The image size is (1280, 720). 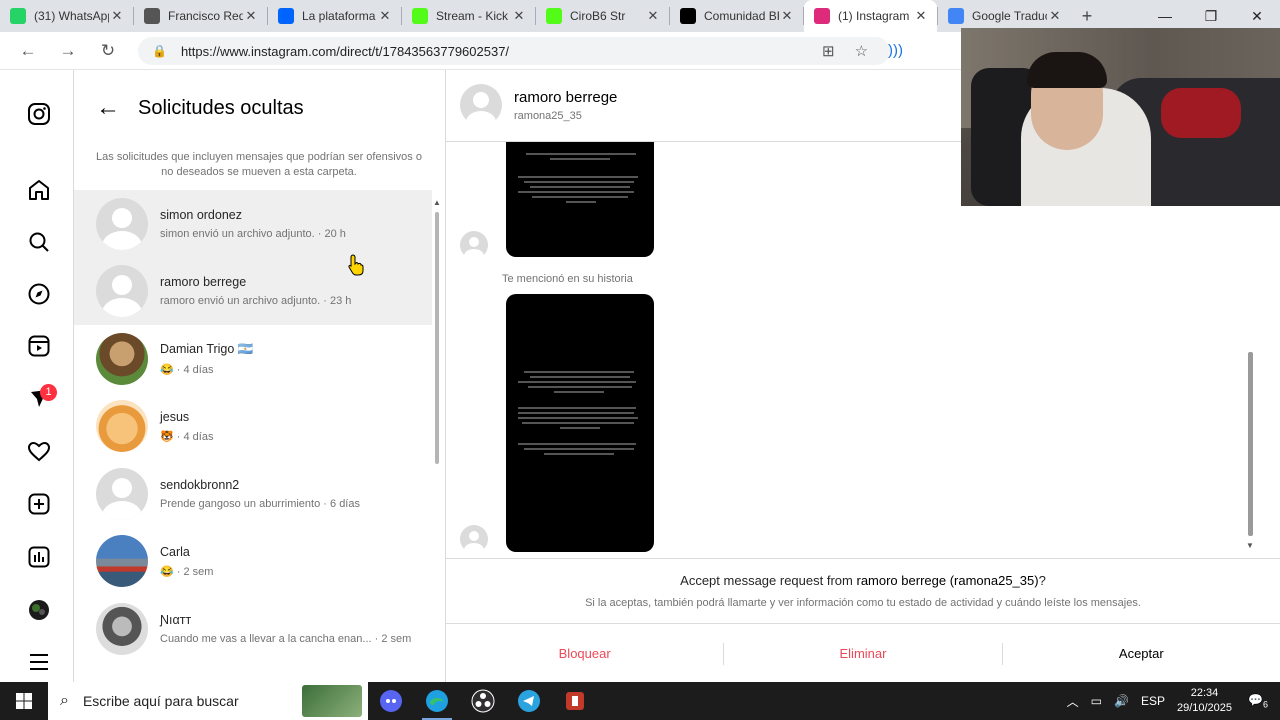 I want to click on chat-contact-username: ramona25_35, so click(x=548, y=116).